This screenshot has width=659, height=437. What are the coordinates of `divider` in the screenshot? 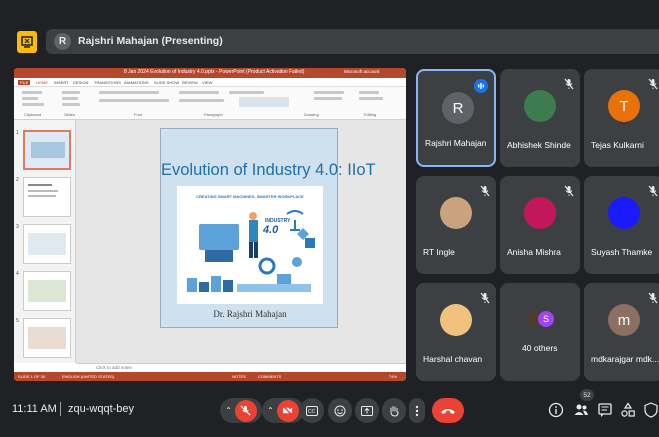 It's located at (60, 409).